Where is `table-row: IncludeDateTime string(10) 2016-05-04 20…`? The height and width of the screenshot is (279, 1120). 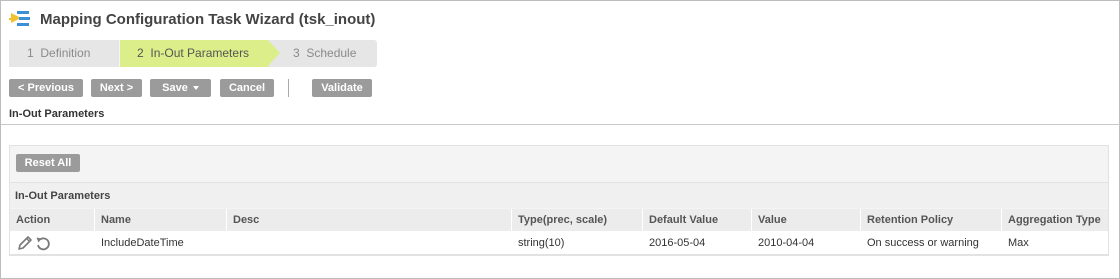
table-row: IncludeDateTime string(10) 2016-05-04 20… is located at coordinates (559, 243).